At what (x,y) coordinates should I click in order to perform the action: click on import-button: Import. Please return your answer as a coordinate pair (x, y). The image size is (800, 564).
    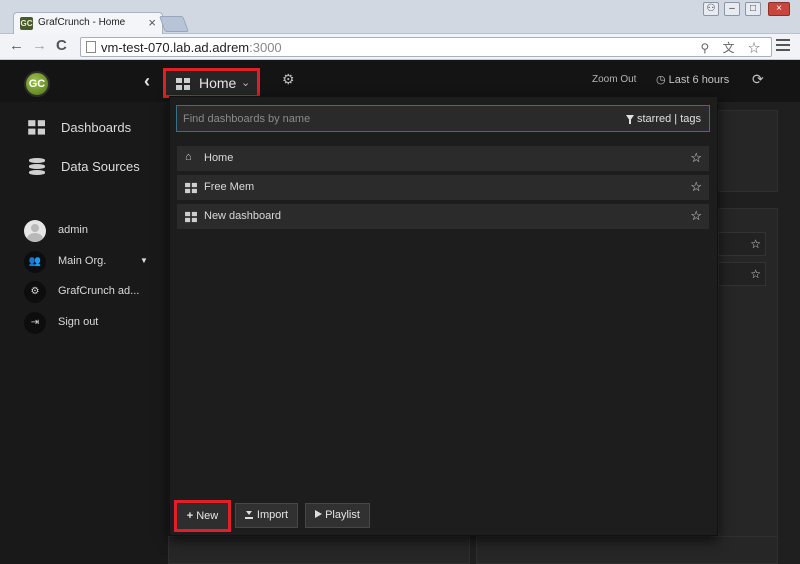
    Looking at the image, I should click on (266, 515).